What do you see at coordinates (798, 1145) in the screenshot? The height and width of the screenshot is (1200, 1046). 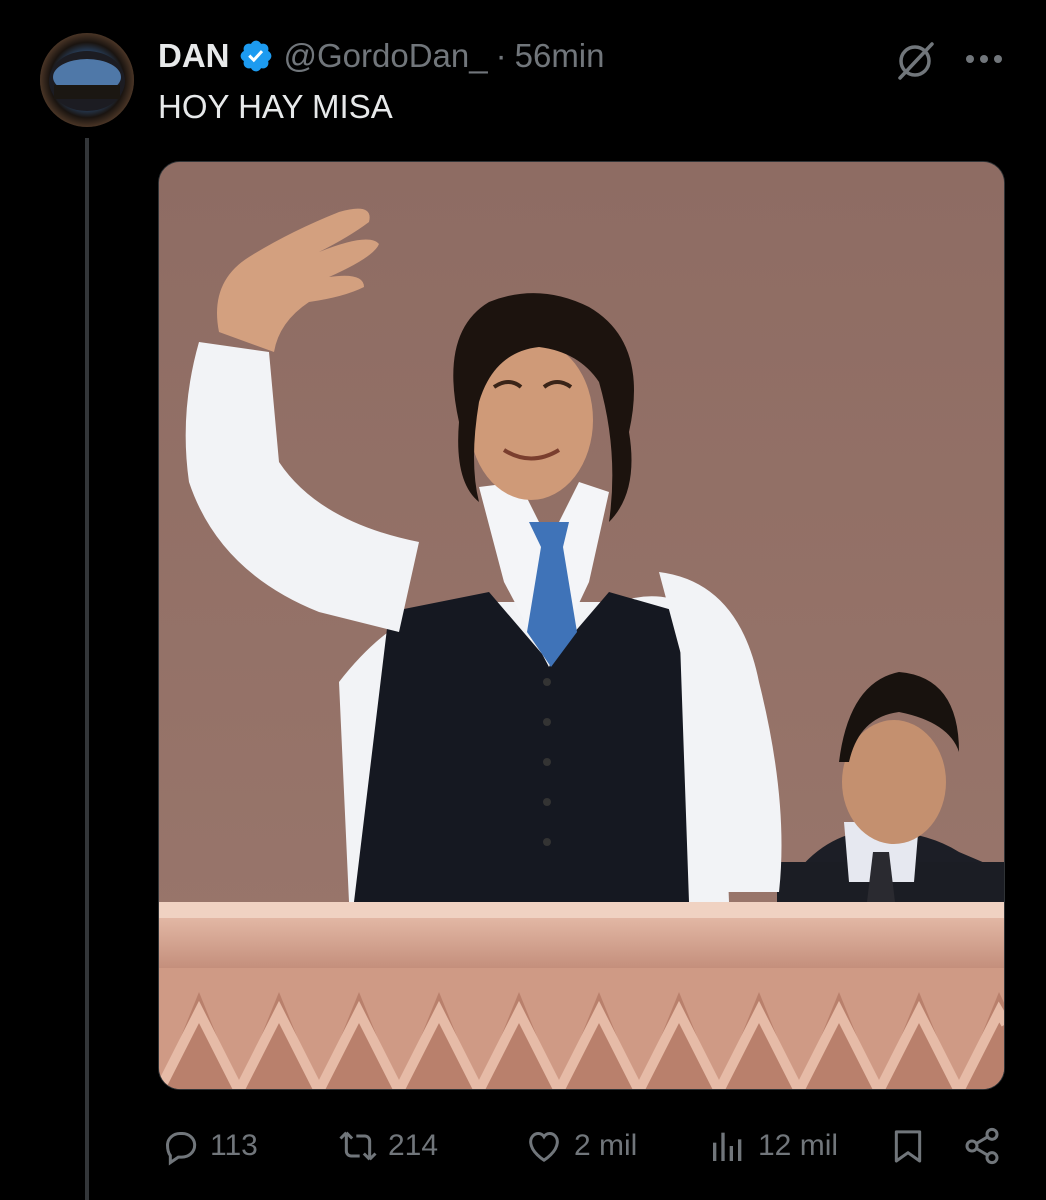 I see `view-count: 12 mil` at bounding box center [798, 1145].